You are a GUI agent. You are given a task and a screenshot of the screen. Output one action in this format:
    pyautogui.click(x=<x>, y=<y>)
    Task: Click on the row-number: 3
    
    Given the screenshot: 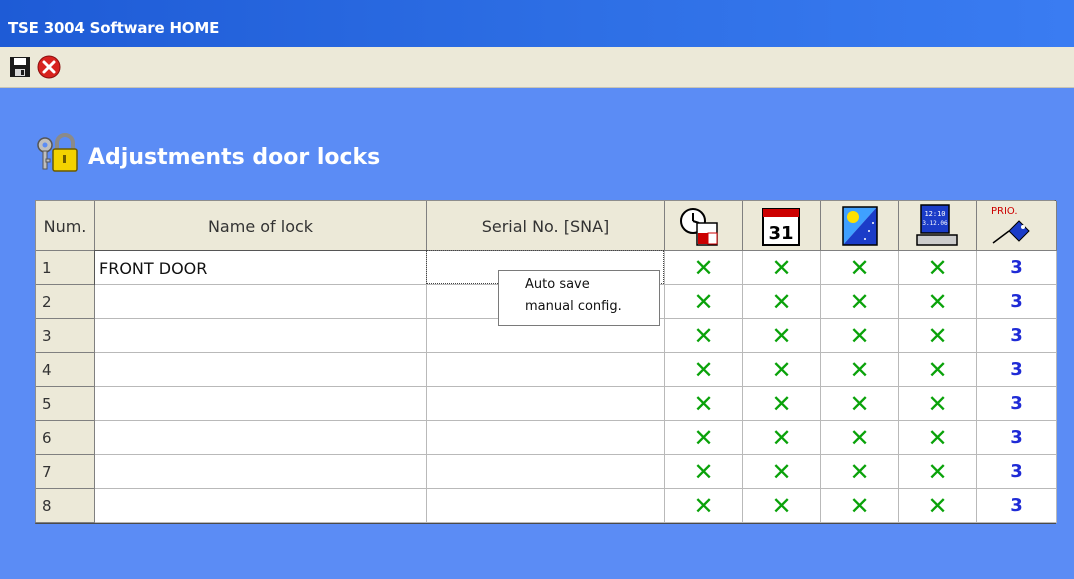 What is the action you would take?
    pyautogui.click(x=65, y=336)
    